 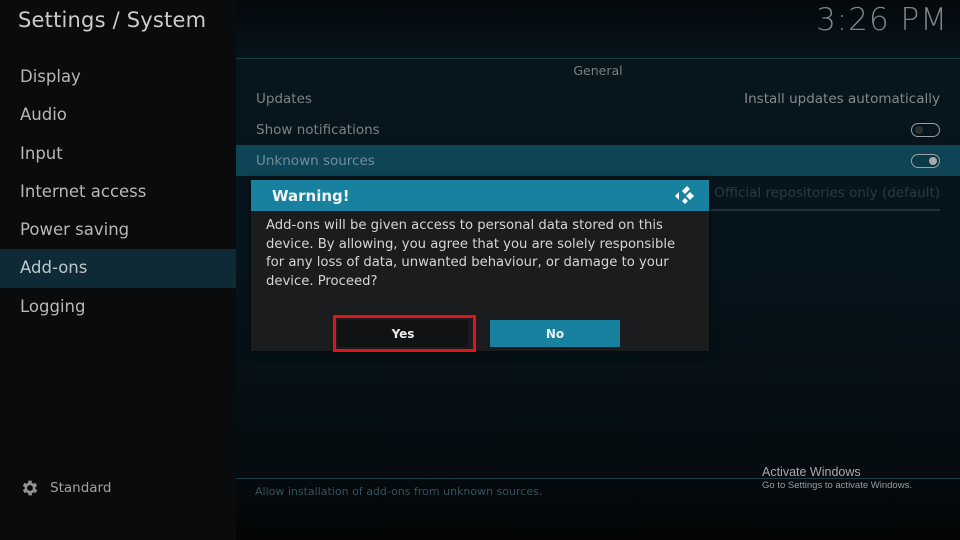 What do you see at coordinates (318, 129) in the screenshot?
I see `setting-label: Show notifications` at bounding box center [318, 129].